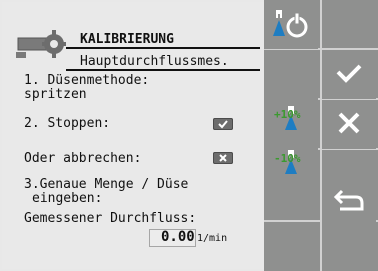 Image resolution: width=378 pixels, height=271 pixels. I want to click on back-button, so click(349, 199).